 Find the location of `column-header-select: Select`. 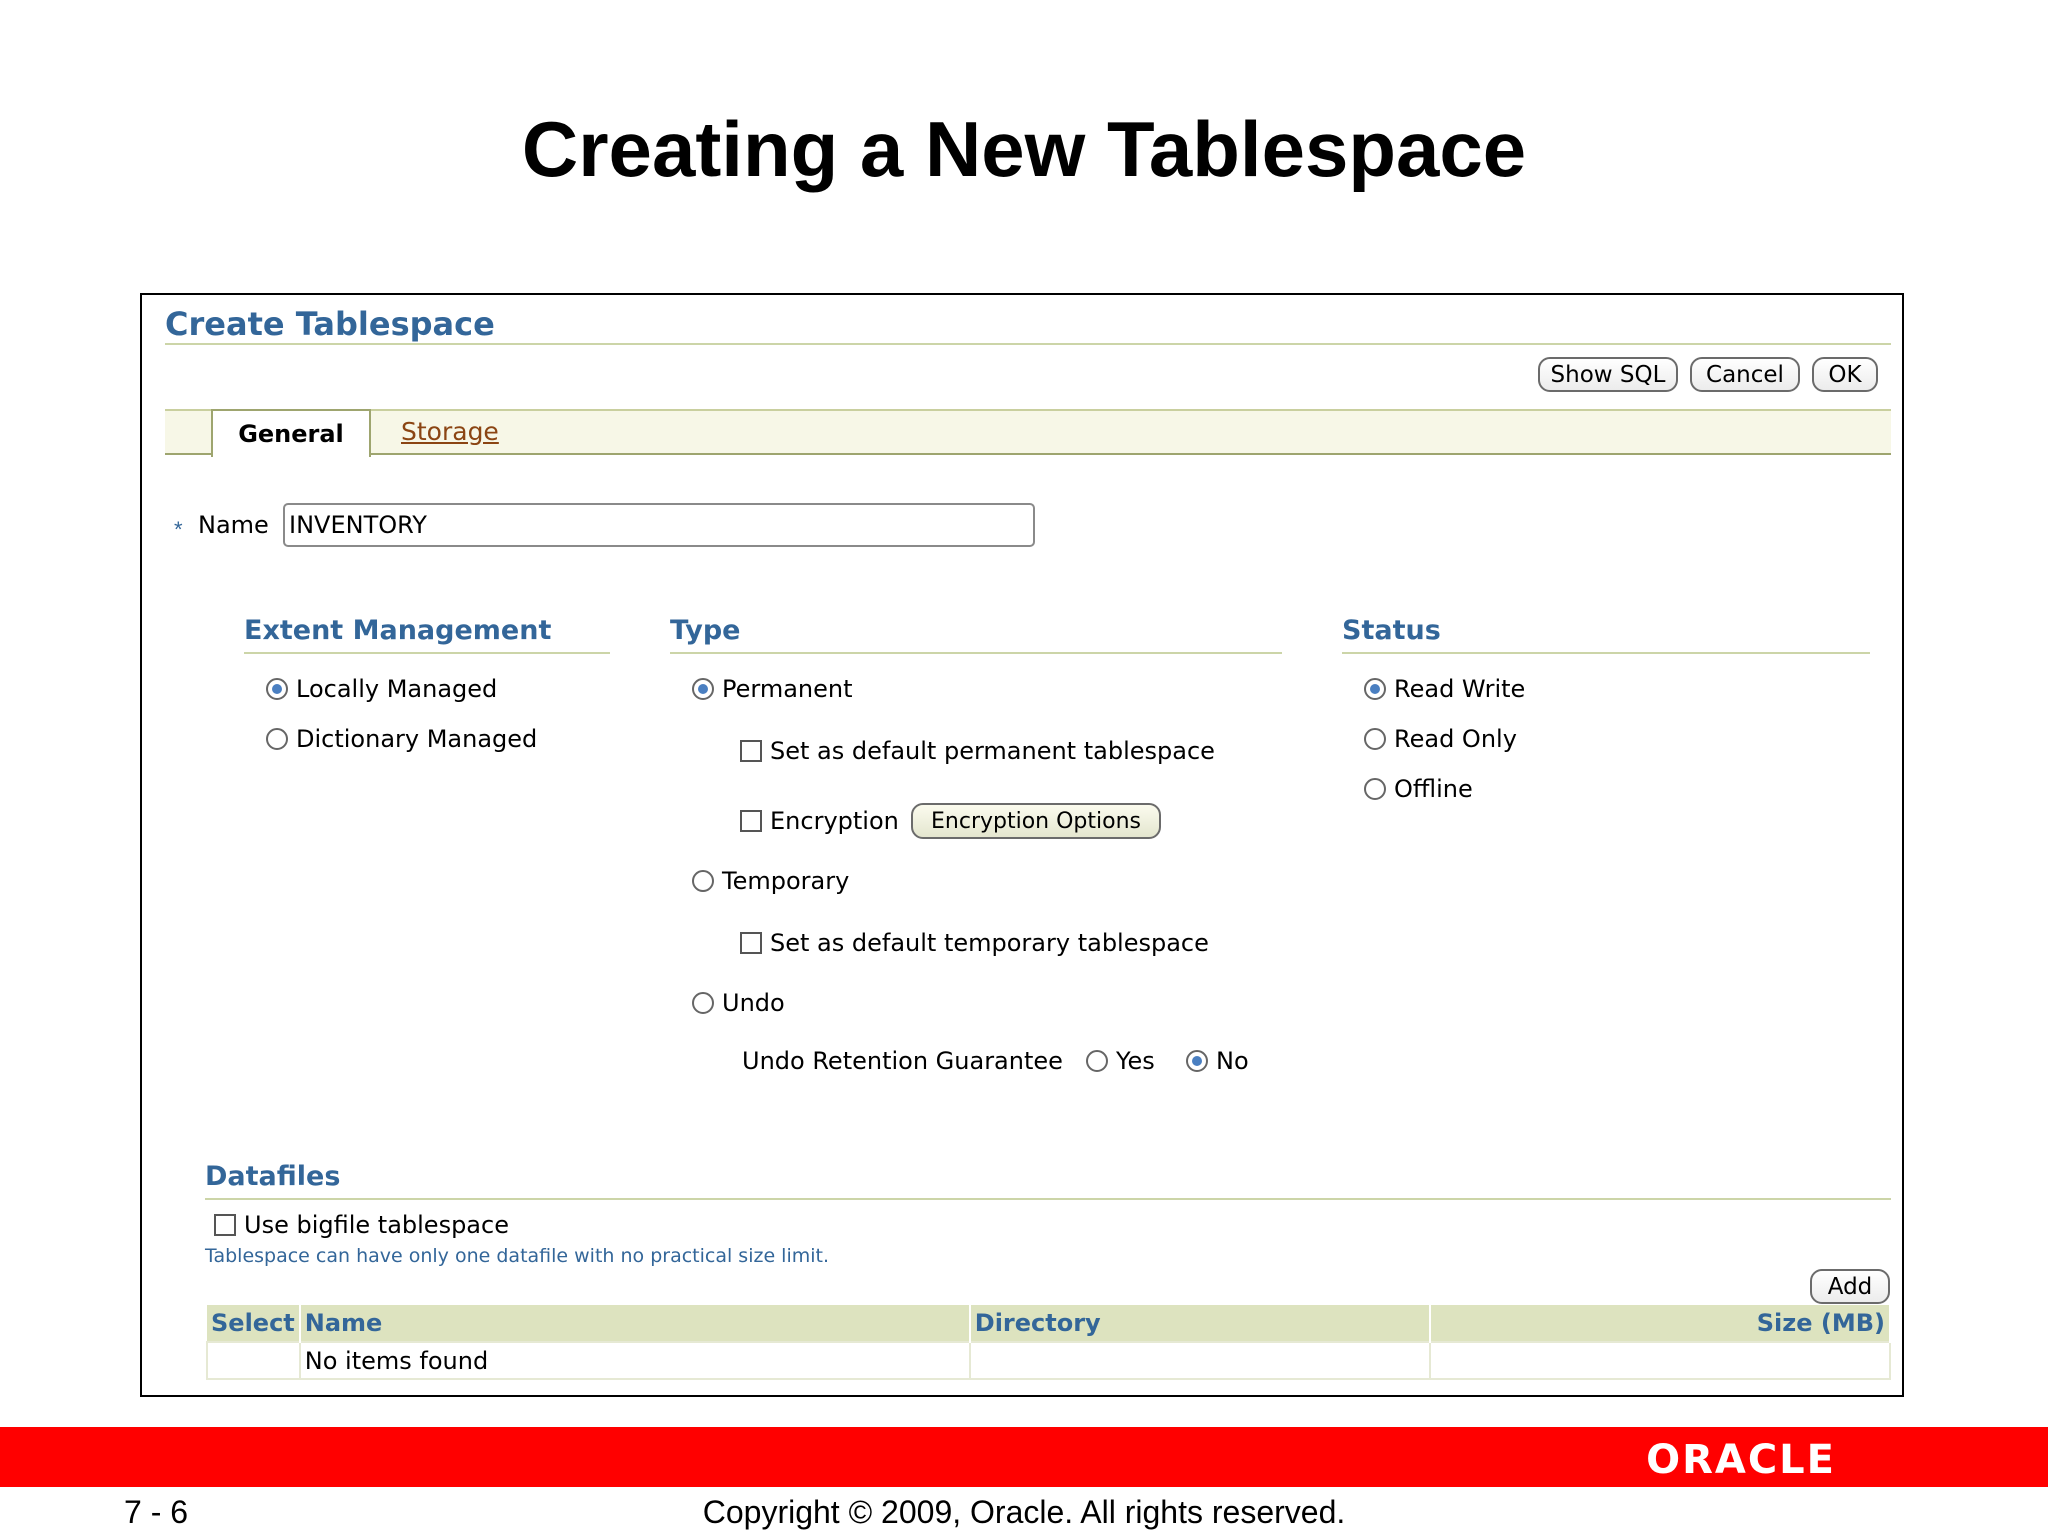

column-header-select: Select is located at coordinates (254, 1323).